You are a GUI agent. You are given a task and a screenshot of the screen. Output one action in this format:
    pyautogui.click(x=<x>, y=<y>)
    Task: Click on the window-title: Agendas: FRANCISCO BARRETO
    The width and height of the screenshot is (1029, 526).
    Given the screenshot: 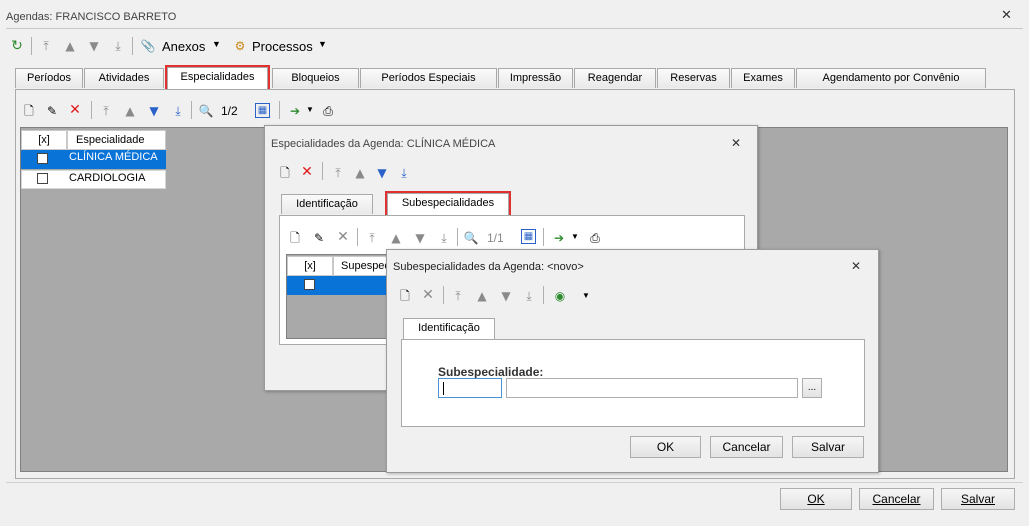 What is the action you would take?
    pyautogui.click(x=91, y=17)
    